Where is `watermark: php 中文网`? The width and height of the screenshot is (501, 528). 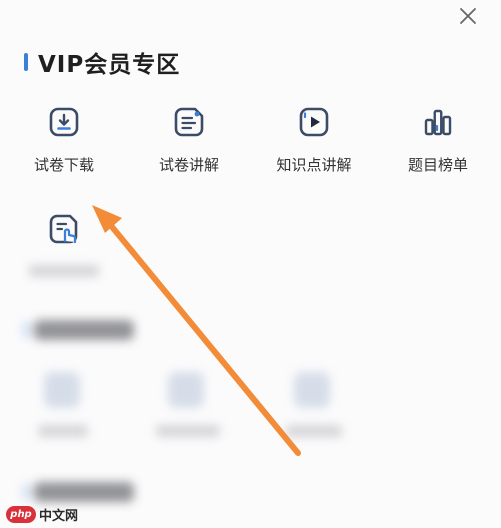
watermark: php 中文网 is located at coordinates (42, 514).